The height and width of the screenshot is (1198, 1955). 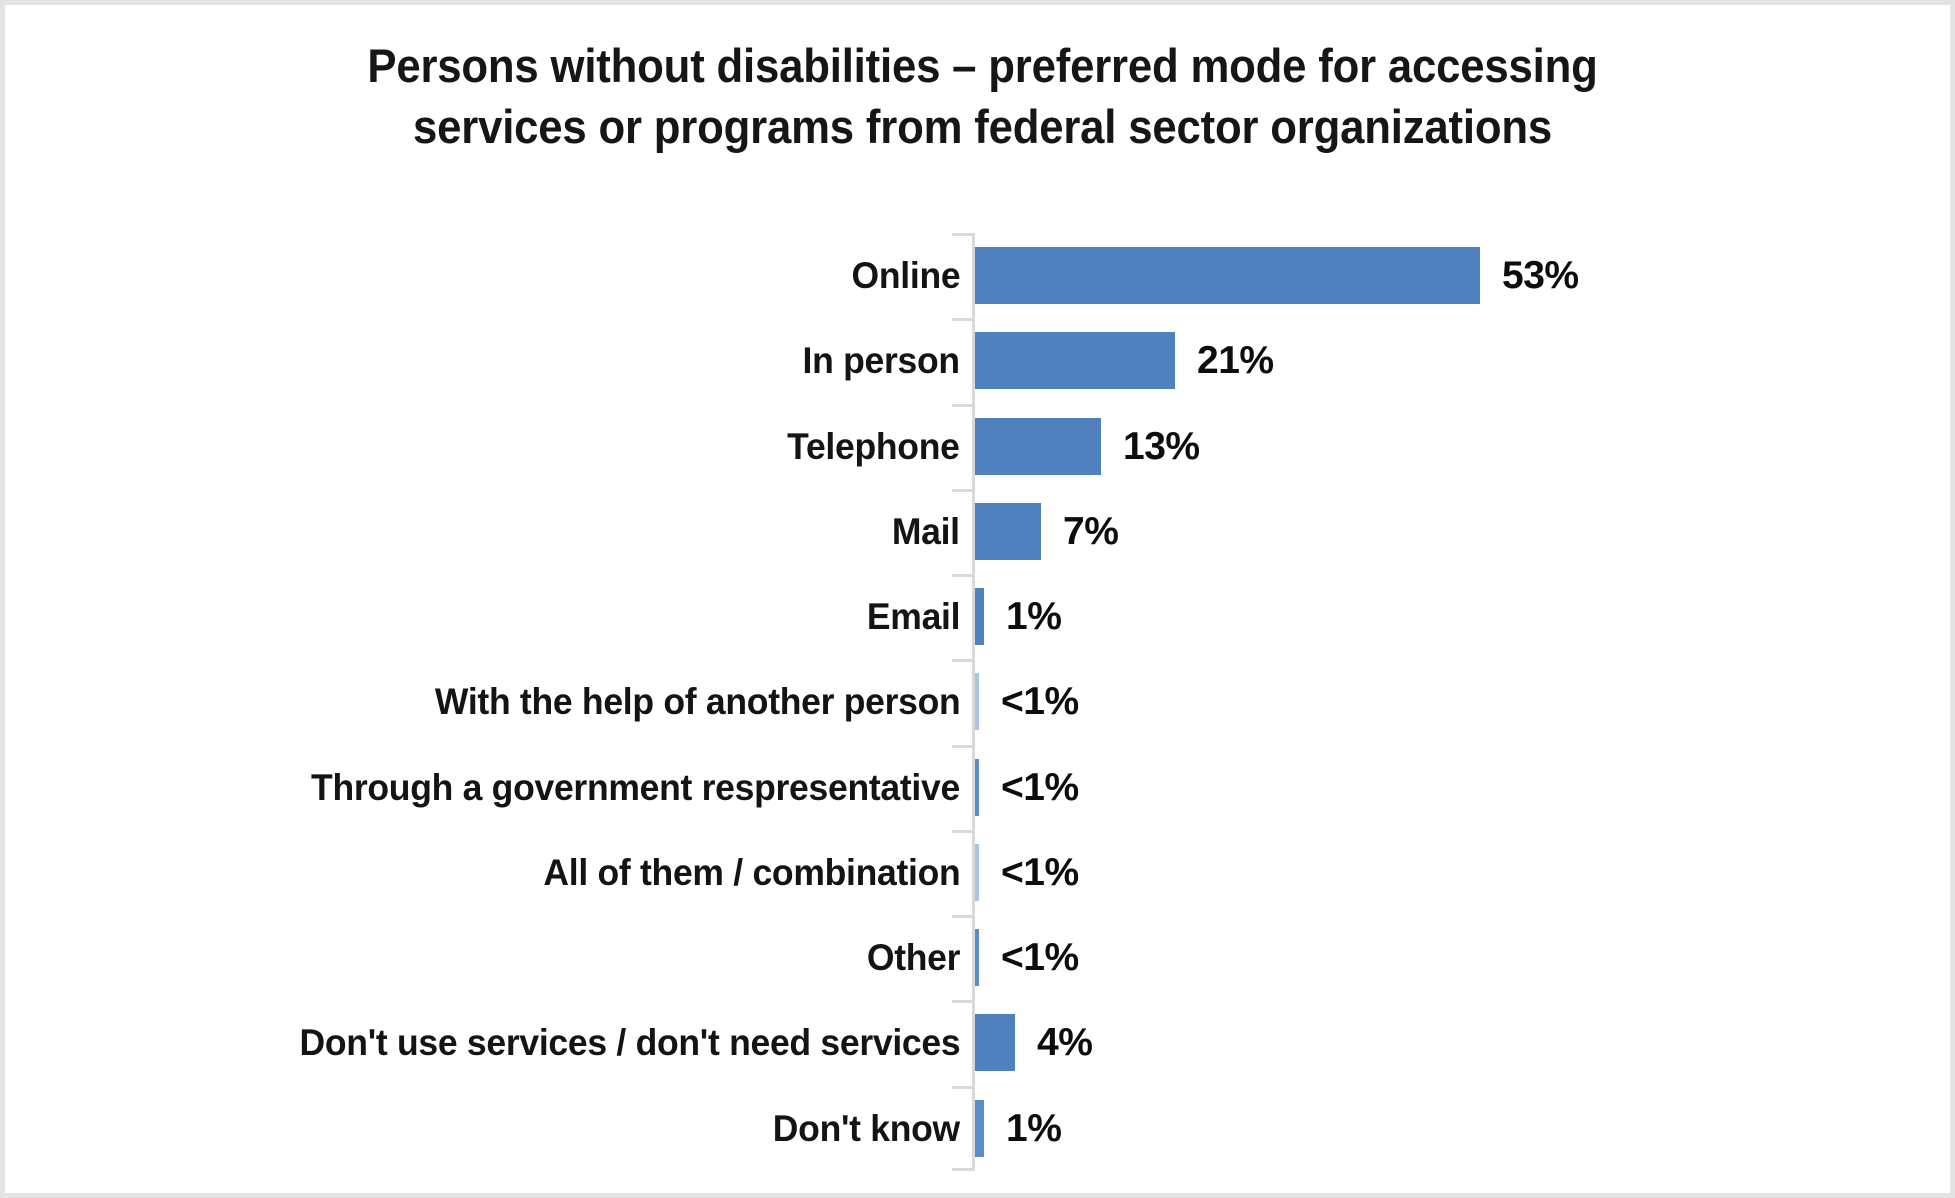 I want to click on bar-other, so click(x=977, y=958).